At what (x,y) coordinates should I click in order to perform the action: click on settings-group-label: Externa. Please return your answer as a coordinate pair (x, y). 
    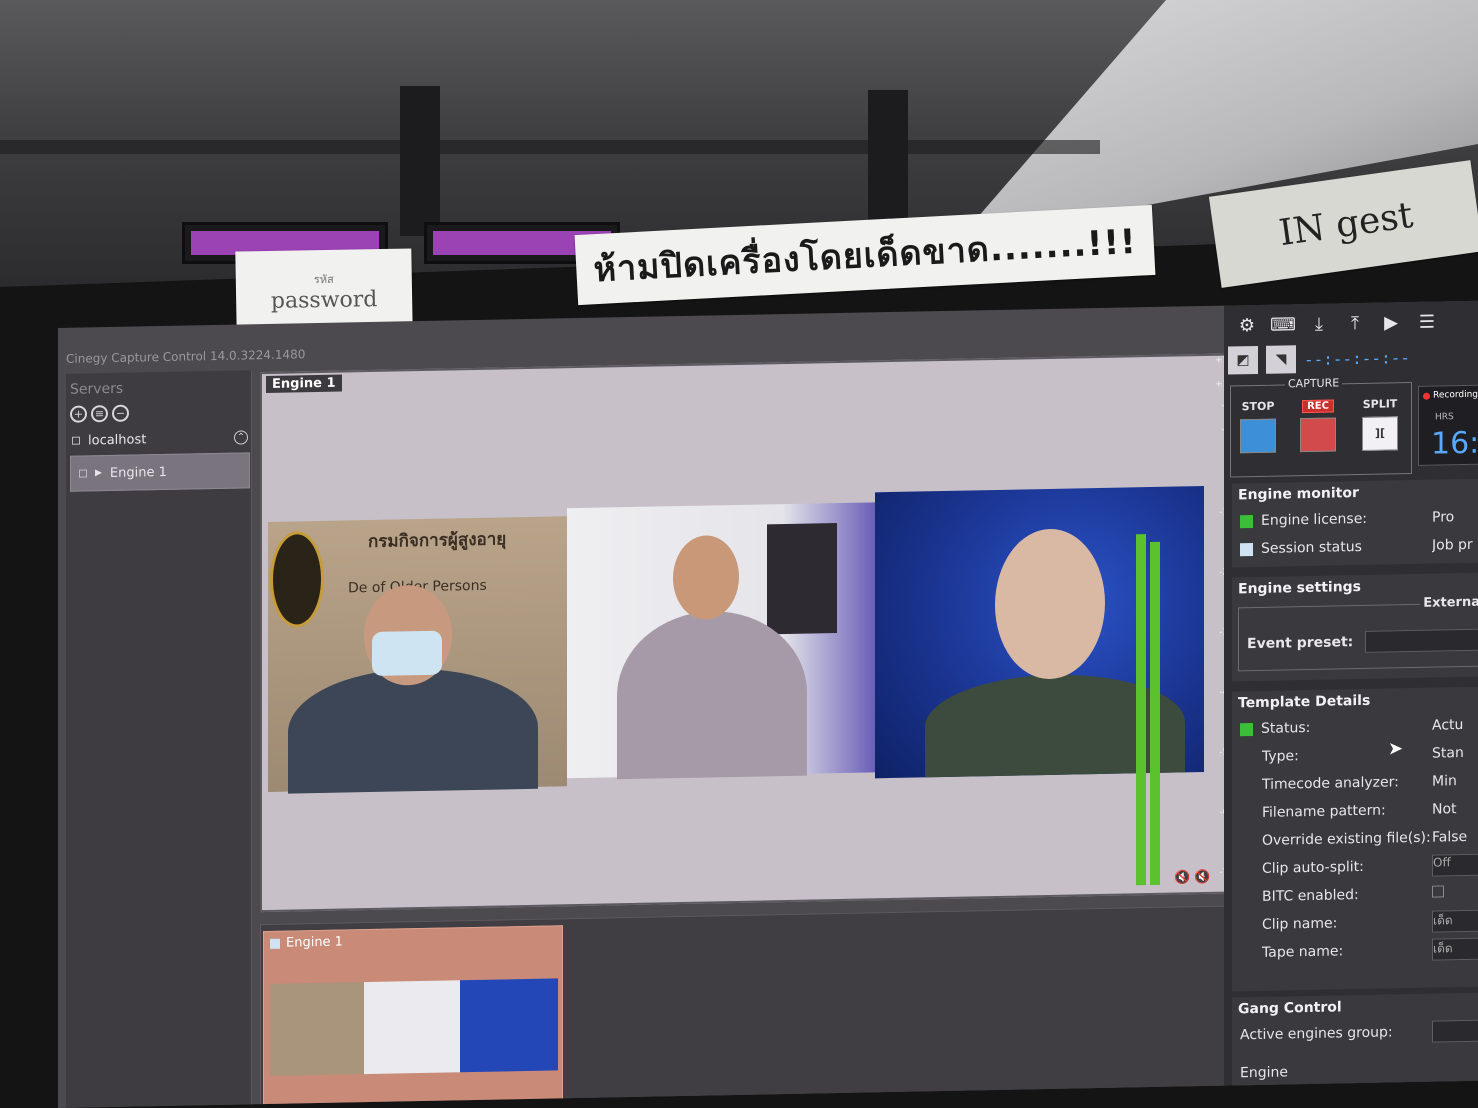
    Looking at the image, I should click on (1449, 602).